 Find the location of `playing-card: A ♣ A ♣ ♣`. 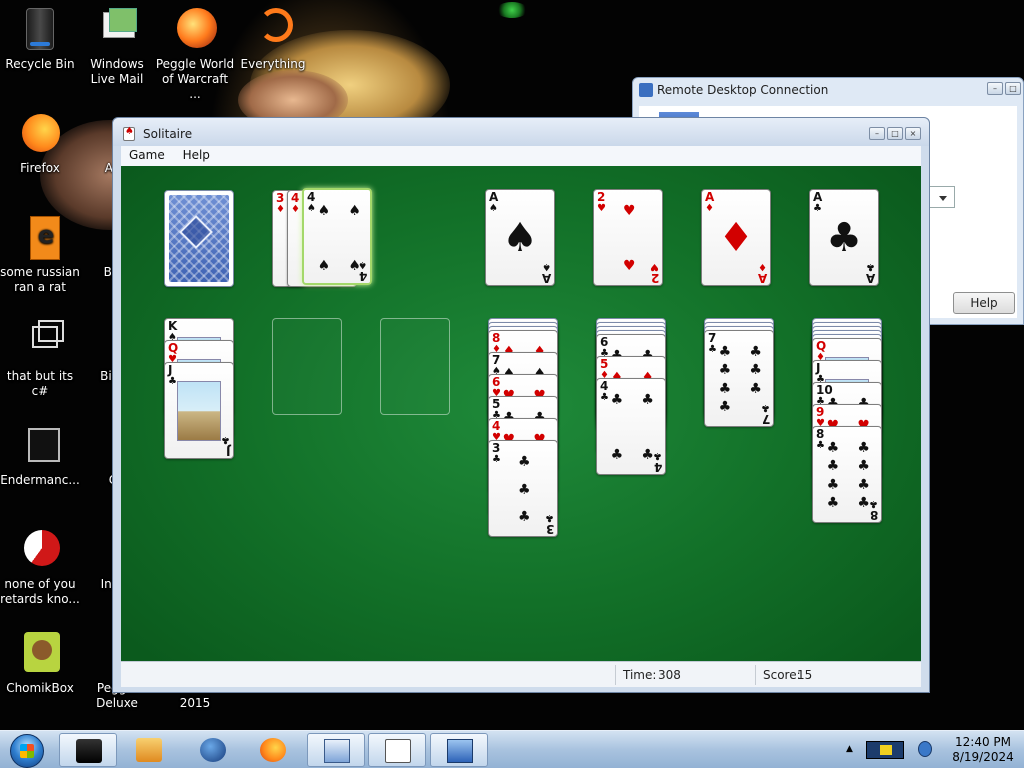

playing-card: A ♣ A ♣ ♣ is located at coordinates (844, 237).